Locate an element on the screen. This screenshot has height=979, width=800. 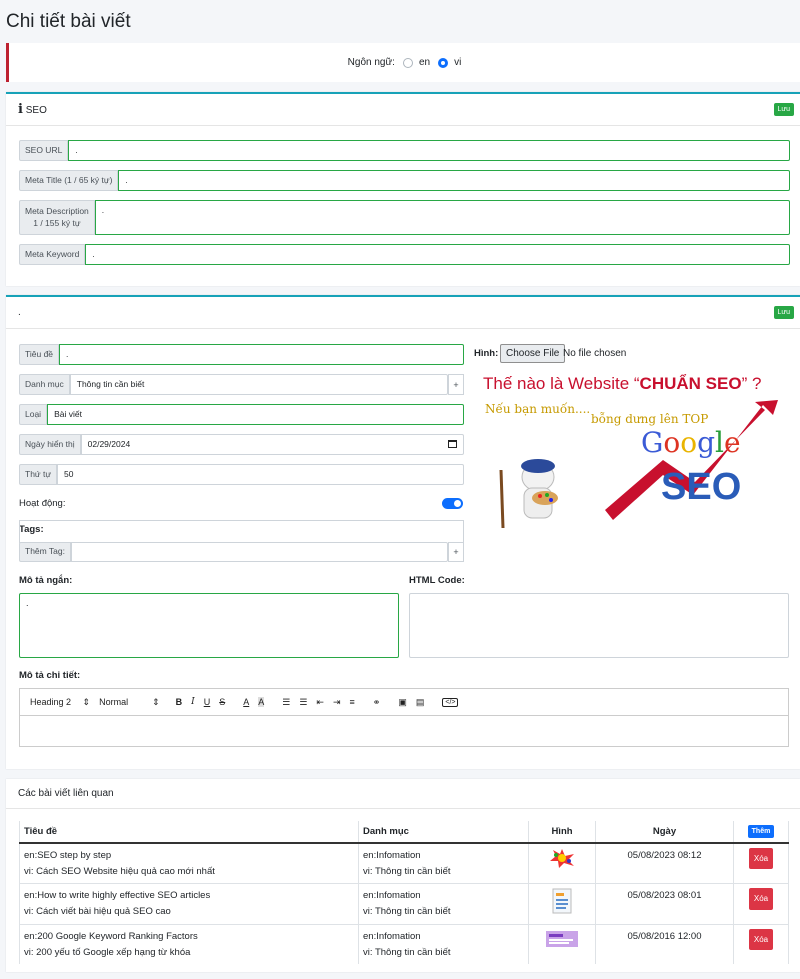
detail-save-button: Lưu is located at coordinates (783, 312).